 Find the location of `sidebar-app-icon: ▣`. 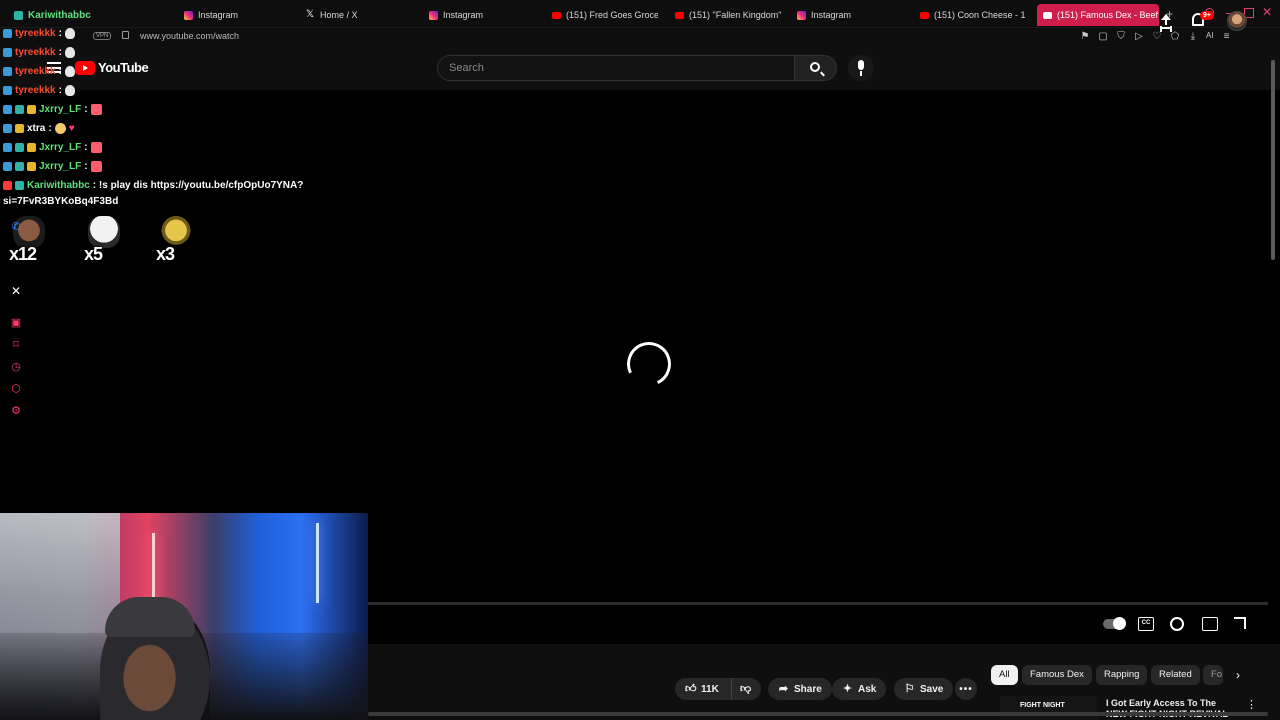

sidebar-app-icon: ▣ is located at coordinates (16, 323).